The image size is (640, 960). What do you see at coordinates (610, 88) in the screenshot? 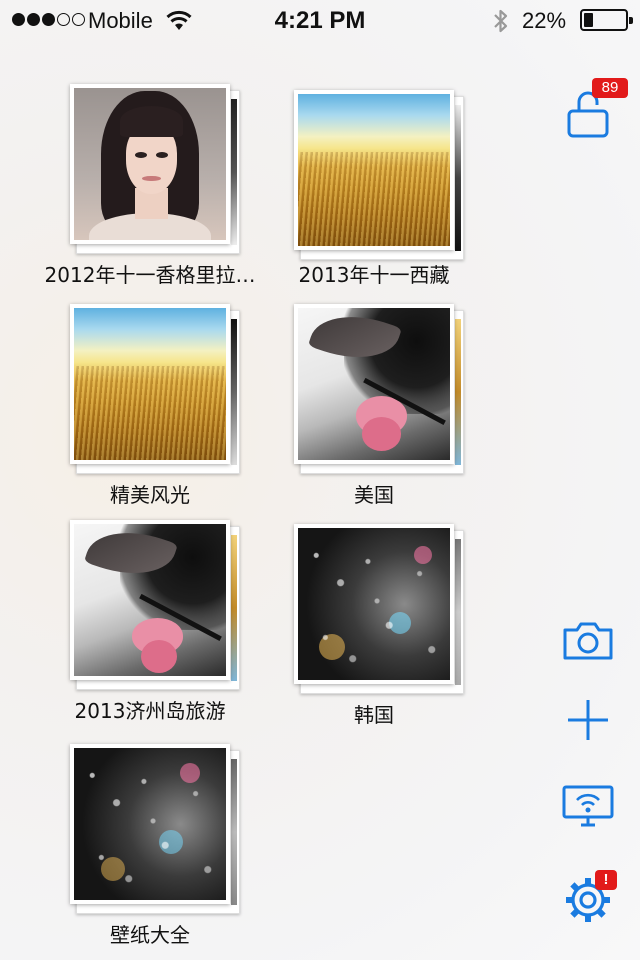
I see `lock-count-badge: 89` at bounding box center [610, 88].